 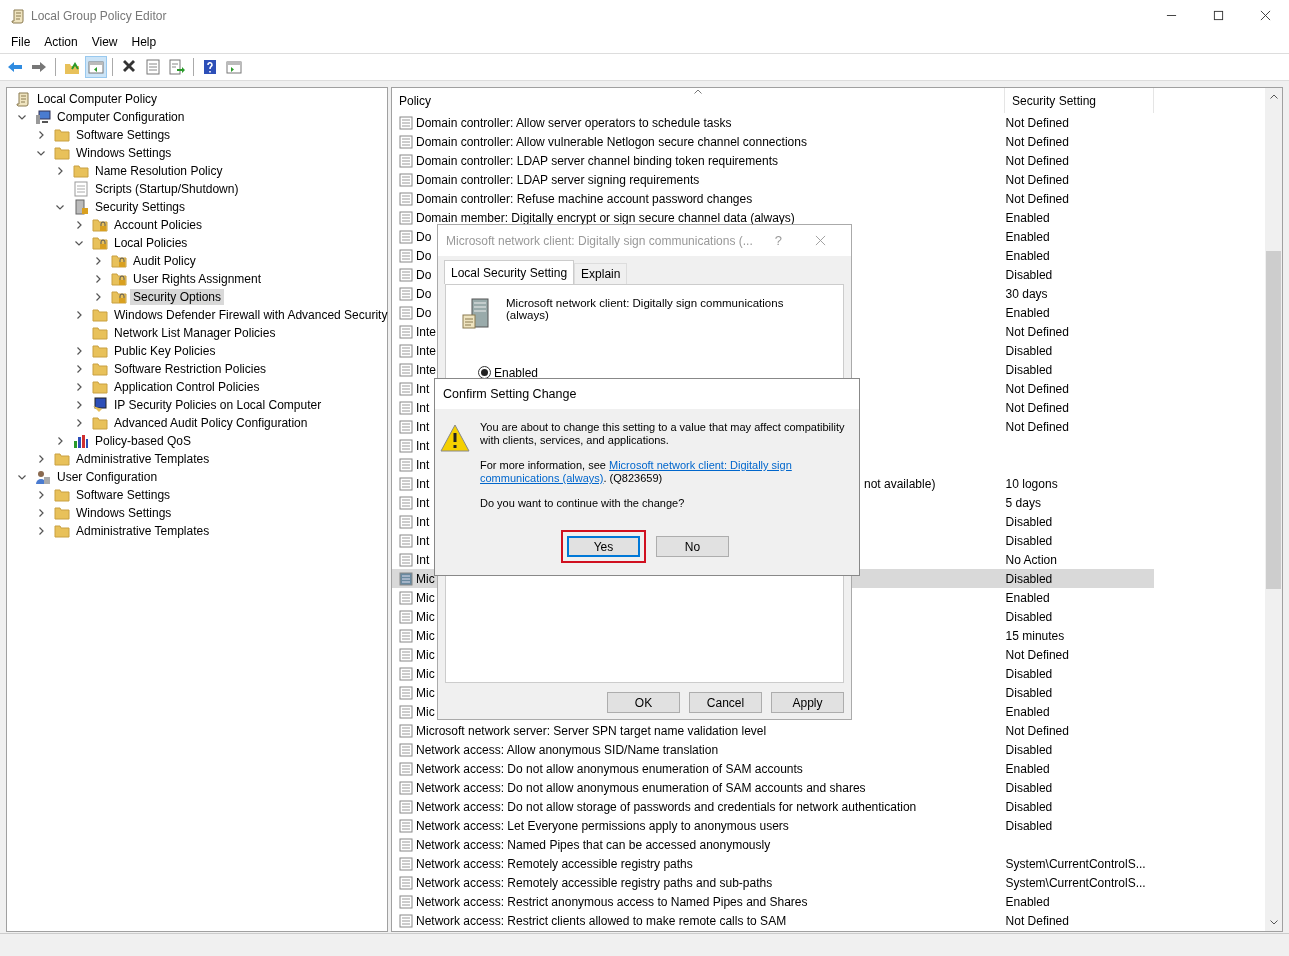 What do you see at coordinates (165, 351) in the screenshot?
I see `tree-item: Public Key Policies` at bounding box center [165, 351].